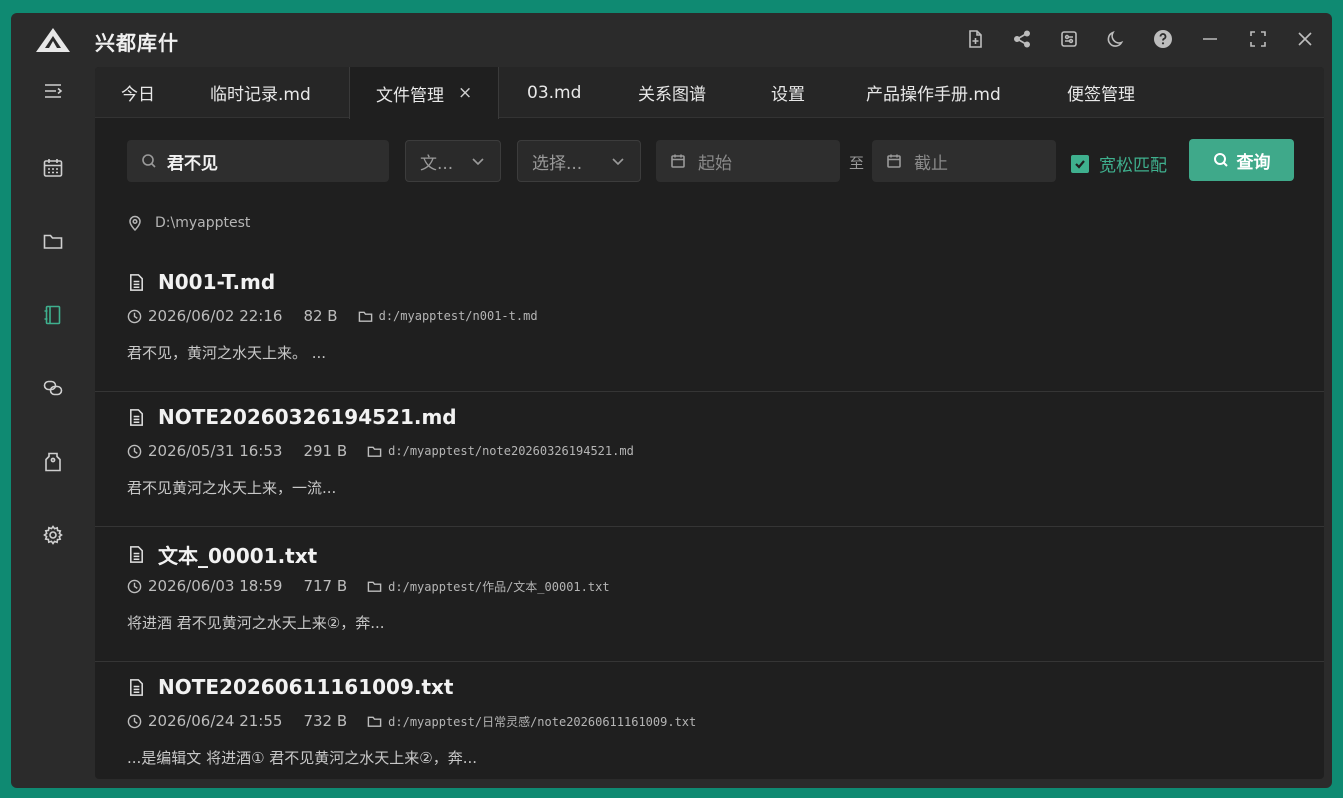 This screenshot has height=798, width=1343. Describe the element at coordinates (325, 586) in the screenshot. I see `result-size: 717 B` at that location.